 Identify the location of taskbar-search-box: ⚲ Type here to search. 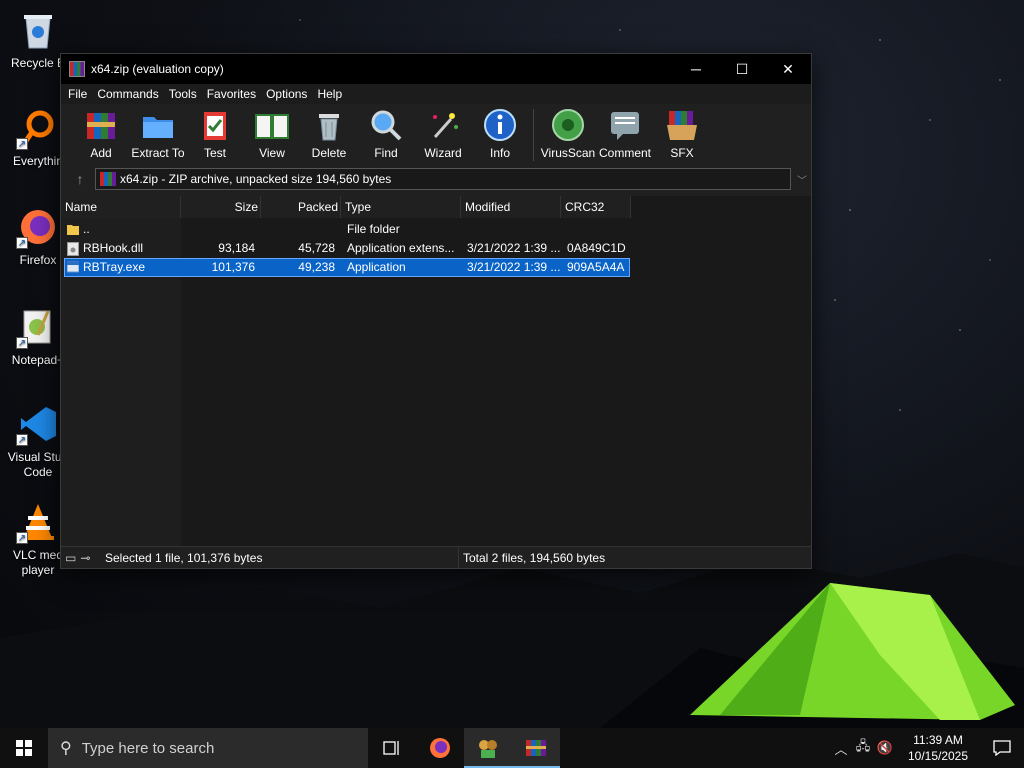
(208, 748).